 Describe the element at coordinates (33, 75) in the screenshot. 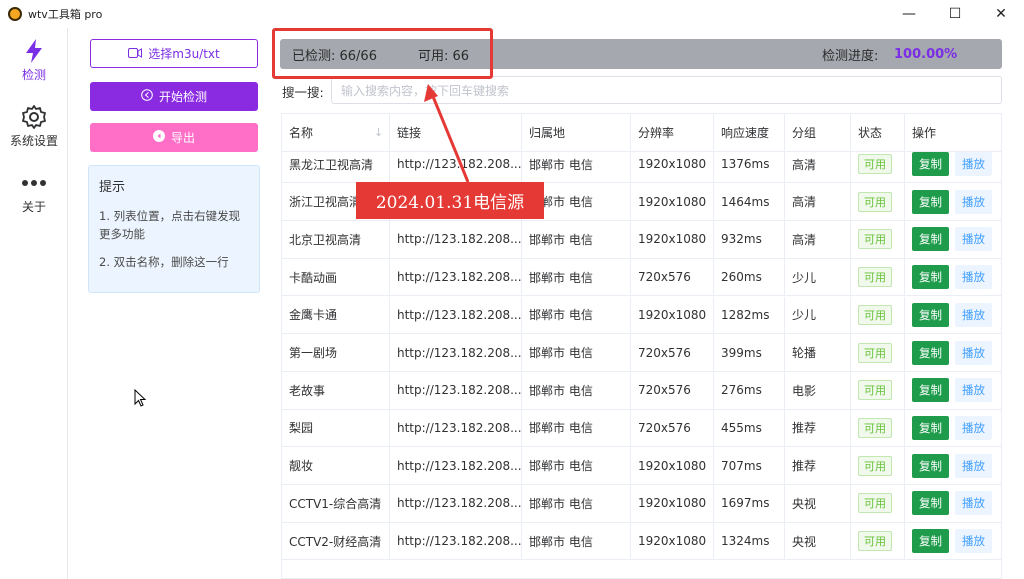

I see `rail-item-label: 检测` at that location.